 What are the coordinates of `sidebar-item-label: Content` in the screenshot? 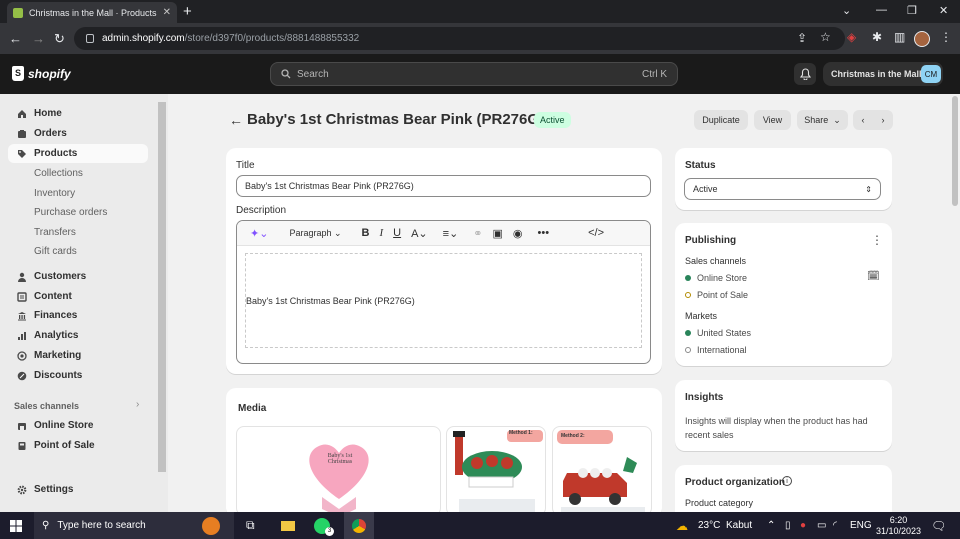 It's located at (53, 296).